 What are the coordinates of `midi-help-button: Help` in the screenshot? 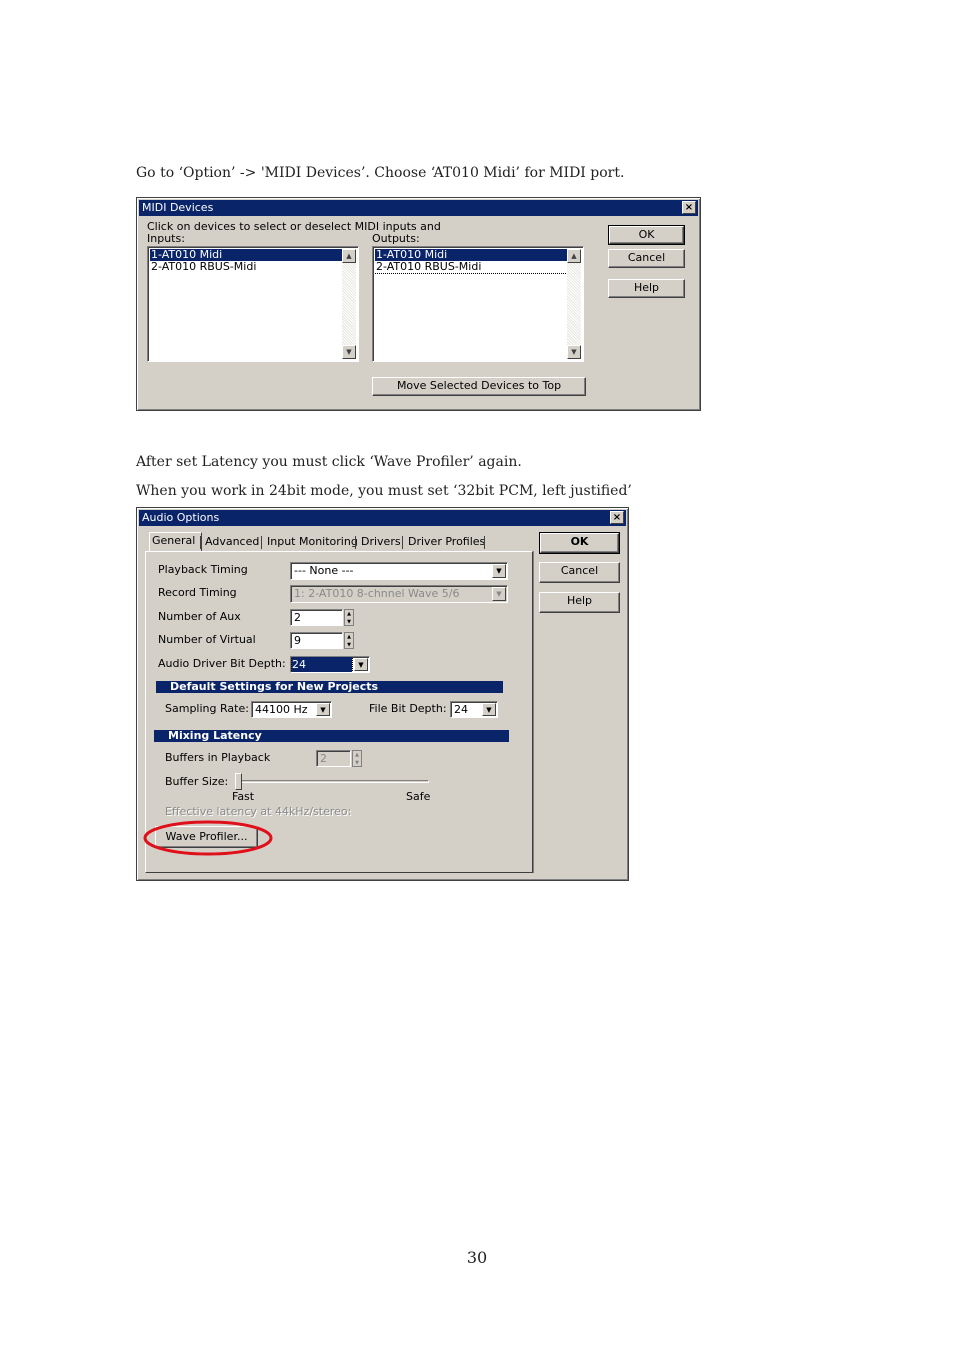 It's located at (646, 288).